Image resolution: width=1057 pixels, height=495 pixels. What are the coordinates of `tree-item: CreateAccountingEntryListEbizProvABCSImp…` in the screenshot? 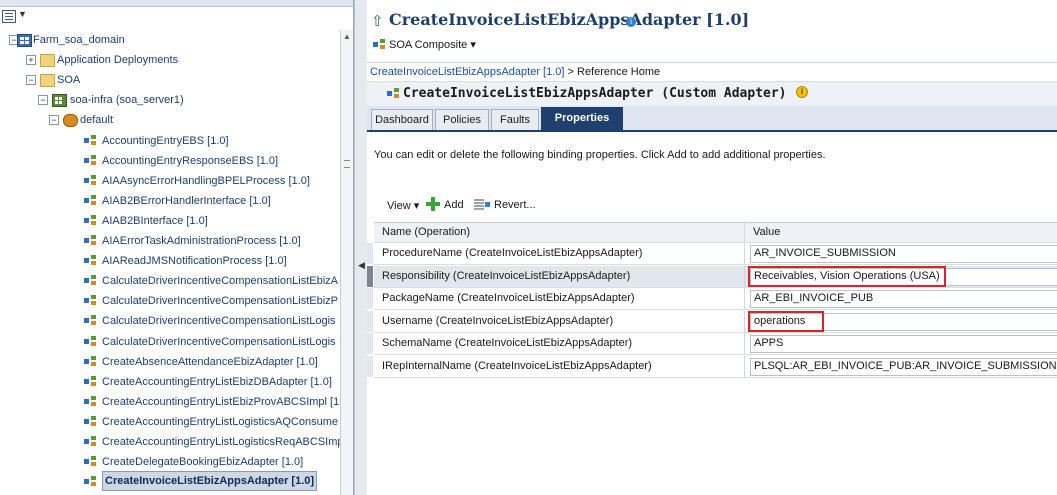 It's located at (170, 402).